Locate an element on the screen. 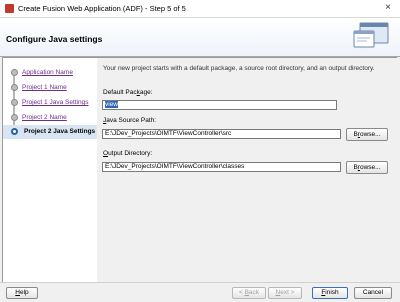  output-directory-label: Output Directory: is located at coordinates (128, 153).